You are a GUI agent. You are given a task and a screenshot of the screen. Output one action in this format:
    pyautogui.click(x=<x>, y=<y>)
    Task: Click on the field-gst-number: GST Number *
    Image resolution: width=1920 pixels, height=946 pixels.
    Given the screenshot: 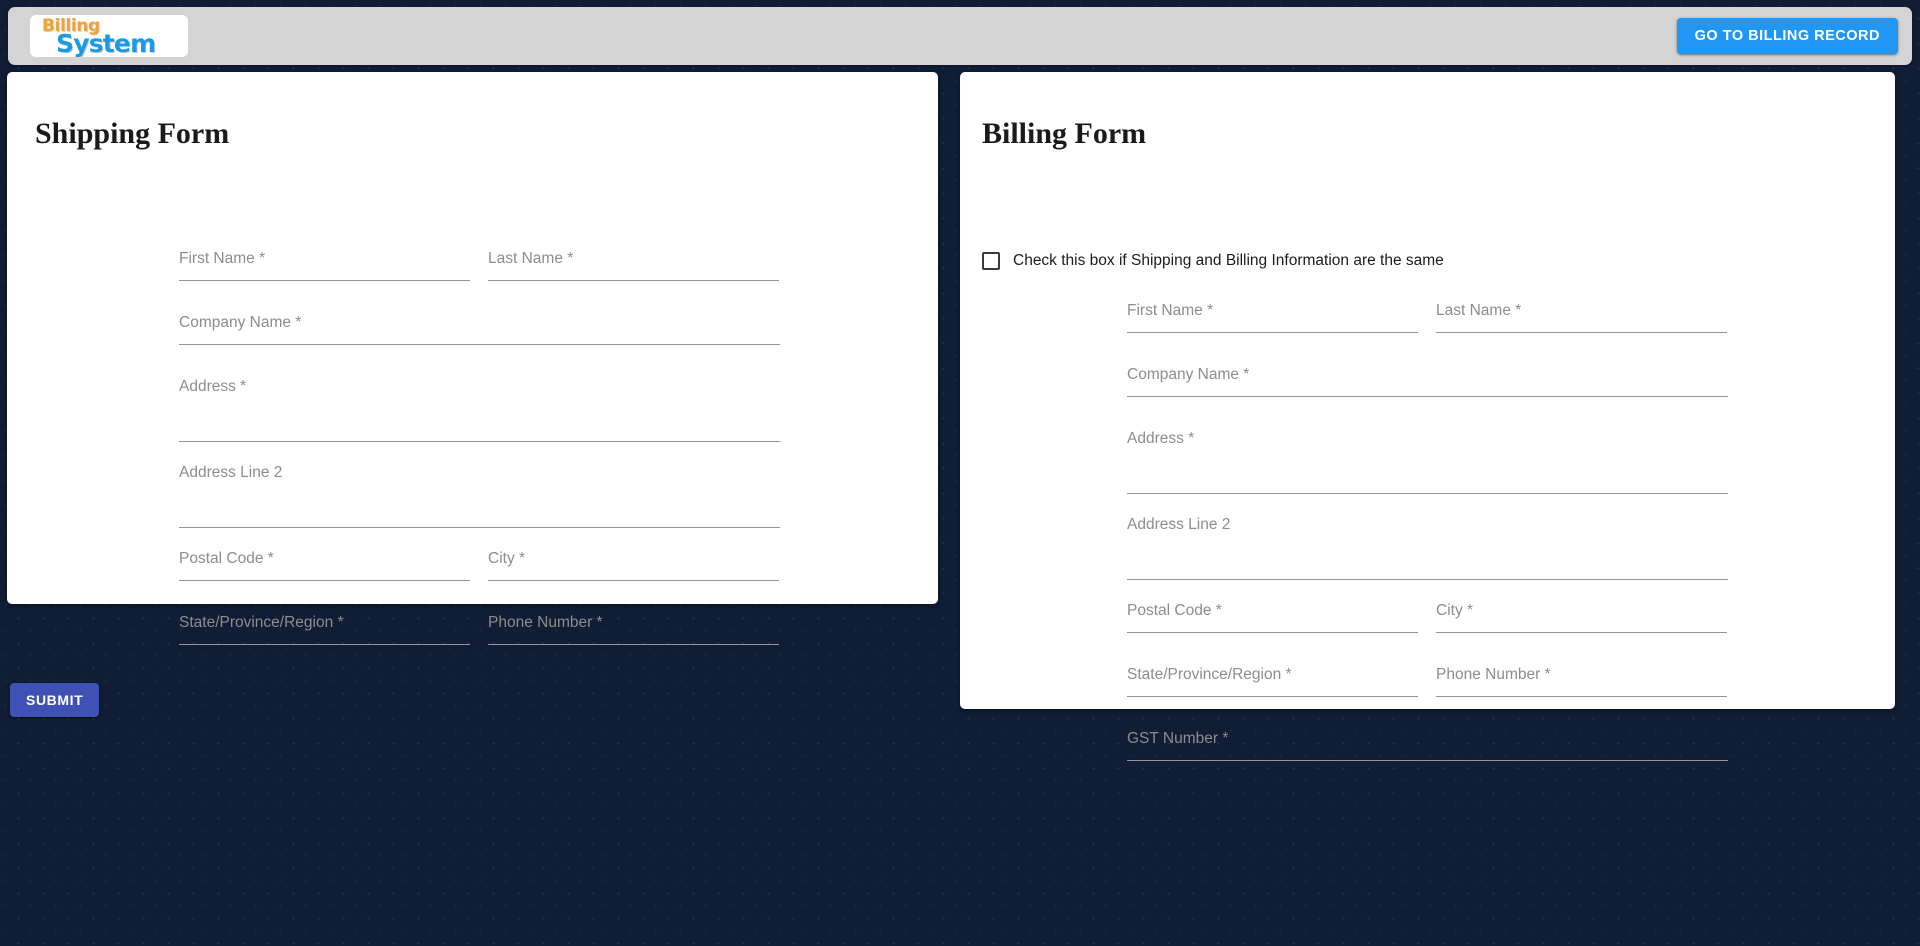 What is the action you would take?
    pyautogui.click(x=1427, y=745)
    